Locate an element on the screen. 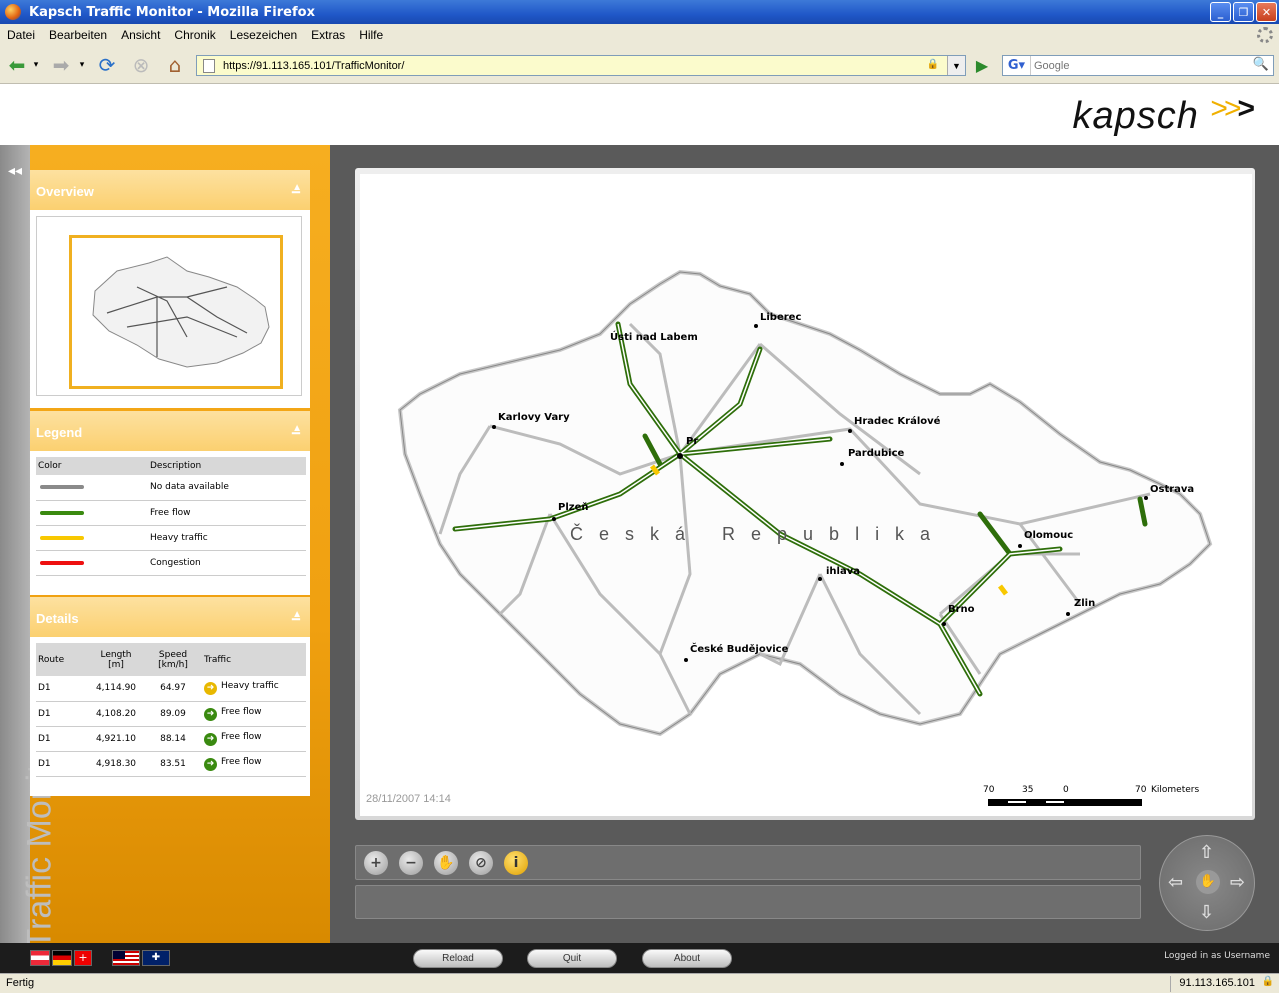  scale-tick-label: 0 is located at coordinates (1066, 790).